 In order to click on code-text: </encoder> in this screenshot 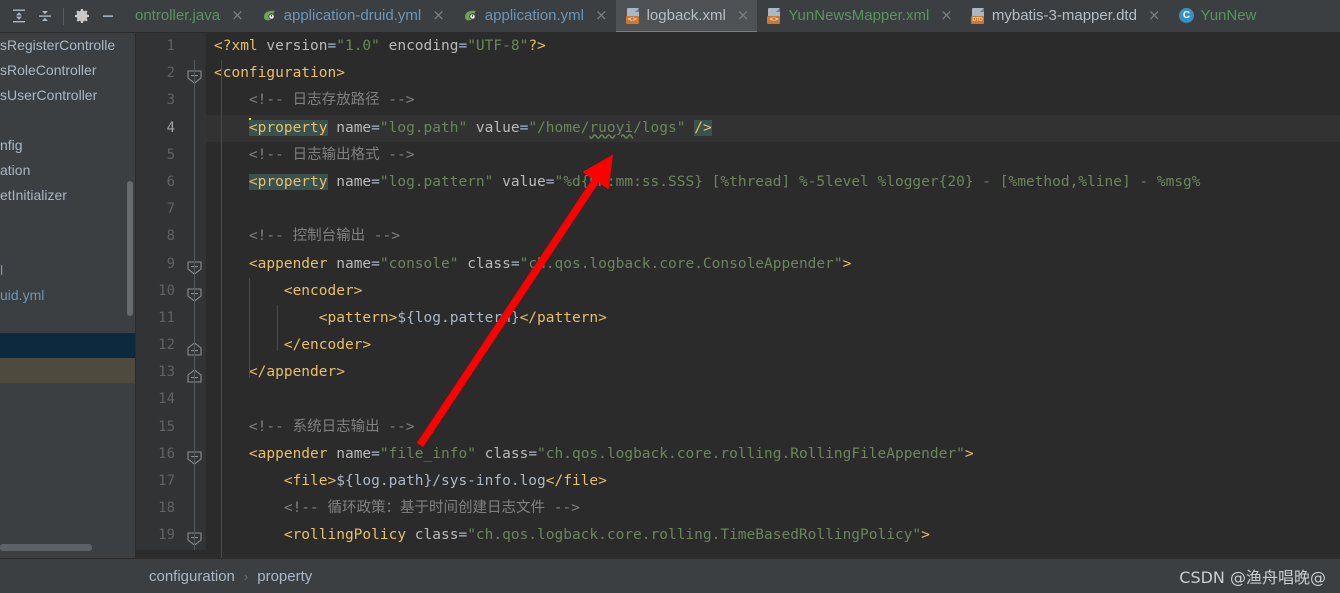, I will do `click(773, 345)`.